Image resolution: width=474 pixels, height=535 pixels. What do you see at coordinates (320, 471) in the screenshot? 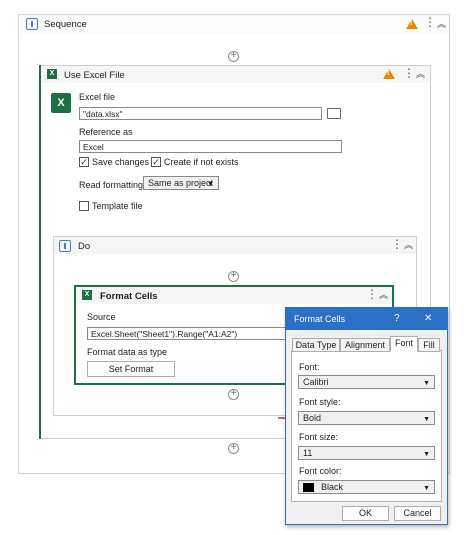
I see `font-color-label: Font color:` at bounding box center [320, 471].